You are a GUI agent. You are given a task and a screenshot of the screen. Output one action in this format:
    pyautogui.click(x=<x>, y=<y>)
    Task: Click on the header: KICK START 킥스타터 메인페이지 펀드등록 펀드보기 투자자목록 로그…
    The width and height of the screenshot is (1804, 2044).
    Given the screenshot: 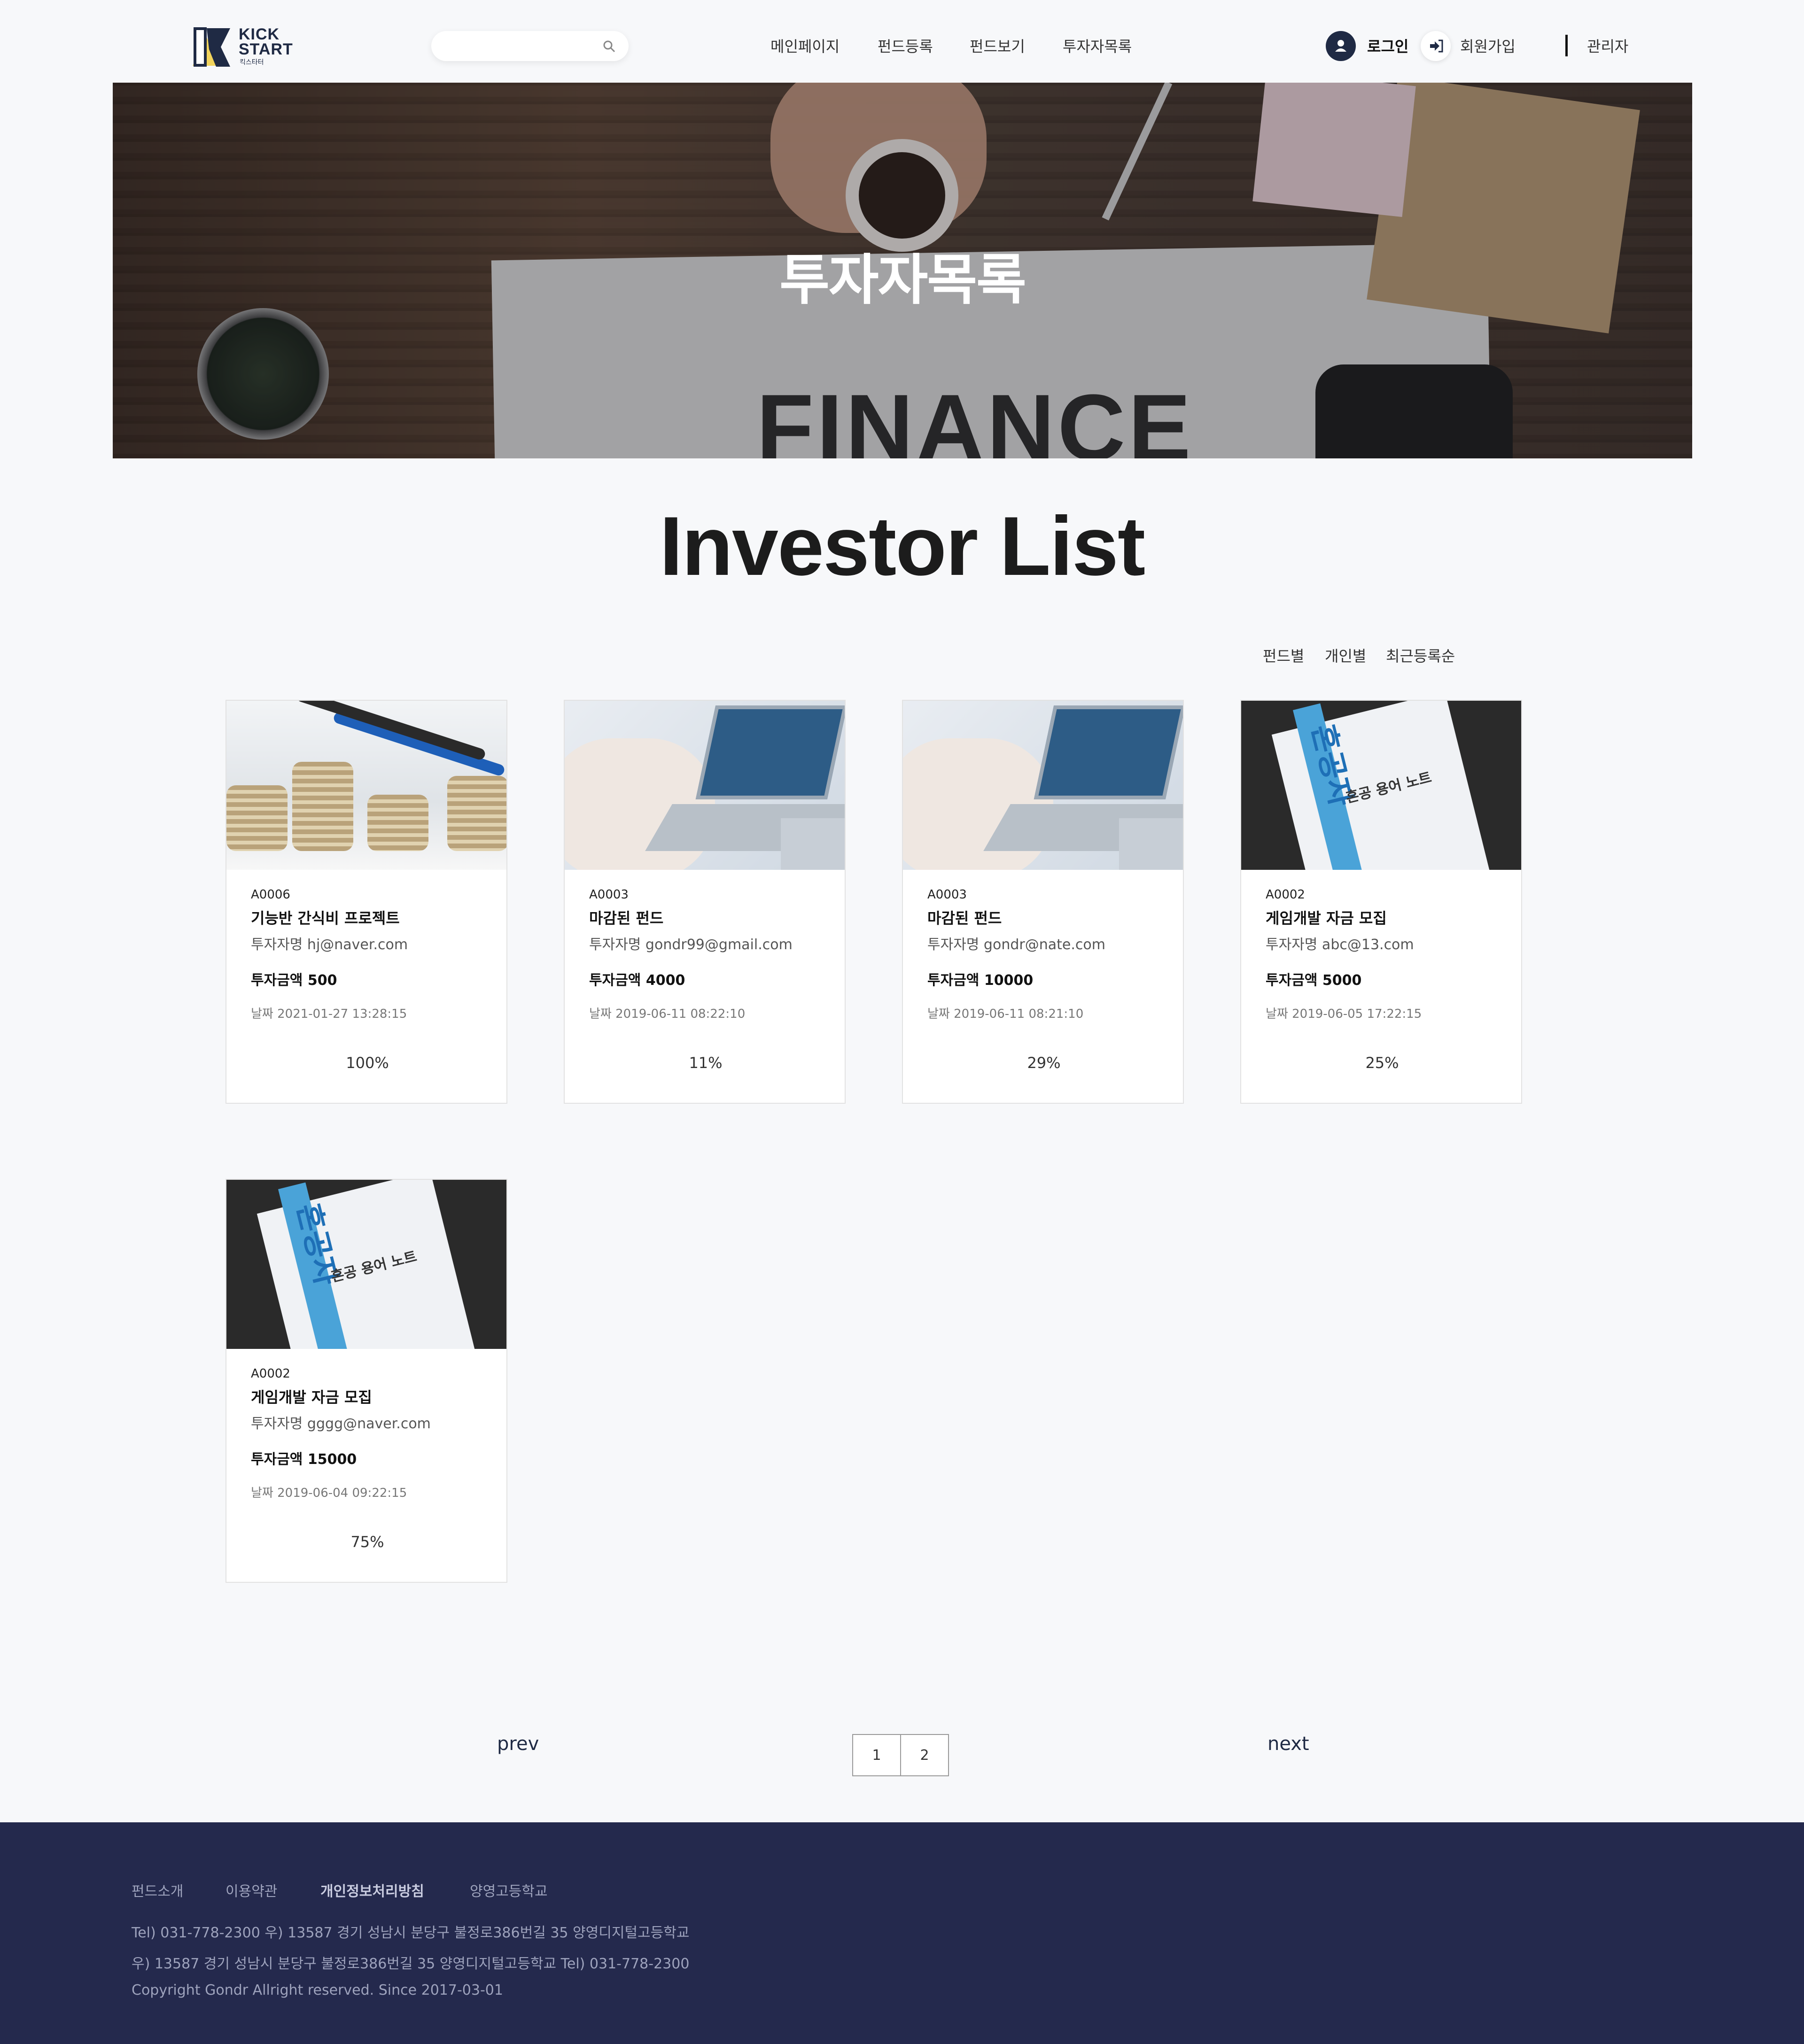 What is the action you would take?
    pyautogui.click(x=902, y=41)
    